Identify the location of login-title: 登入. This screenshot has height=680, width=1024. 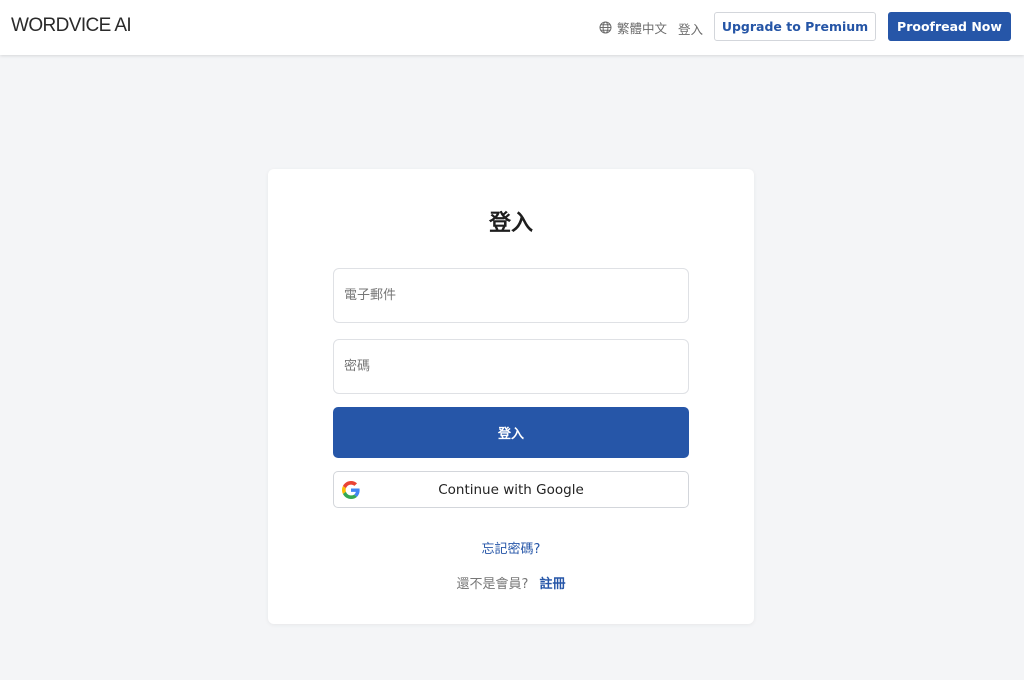
(510, 223).